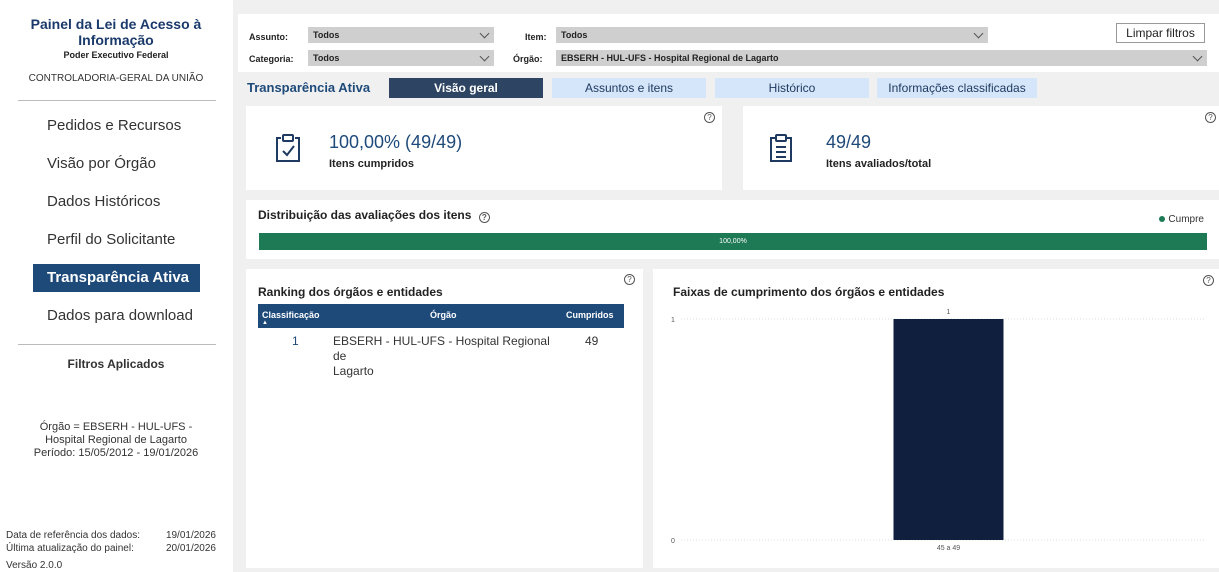 This screenshot has height=572, width=1219. I want to click on tab-assuntos-itens: Assuntos e itens, so click(629, 88).